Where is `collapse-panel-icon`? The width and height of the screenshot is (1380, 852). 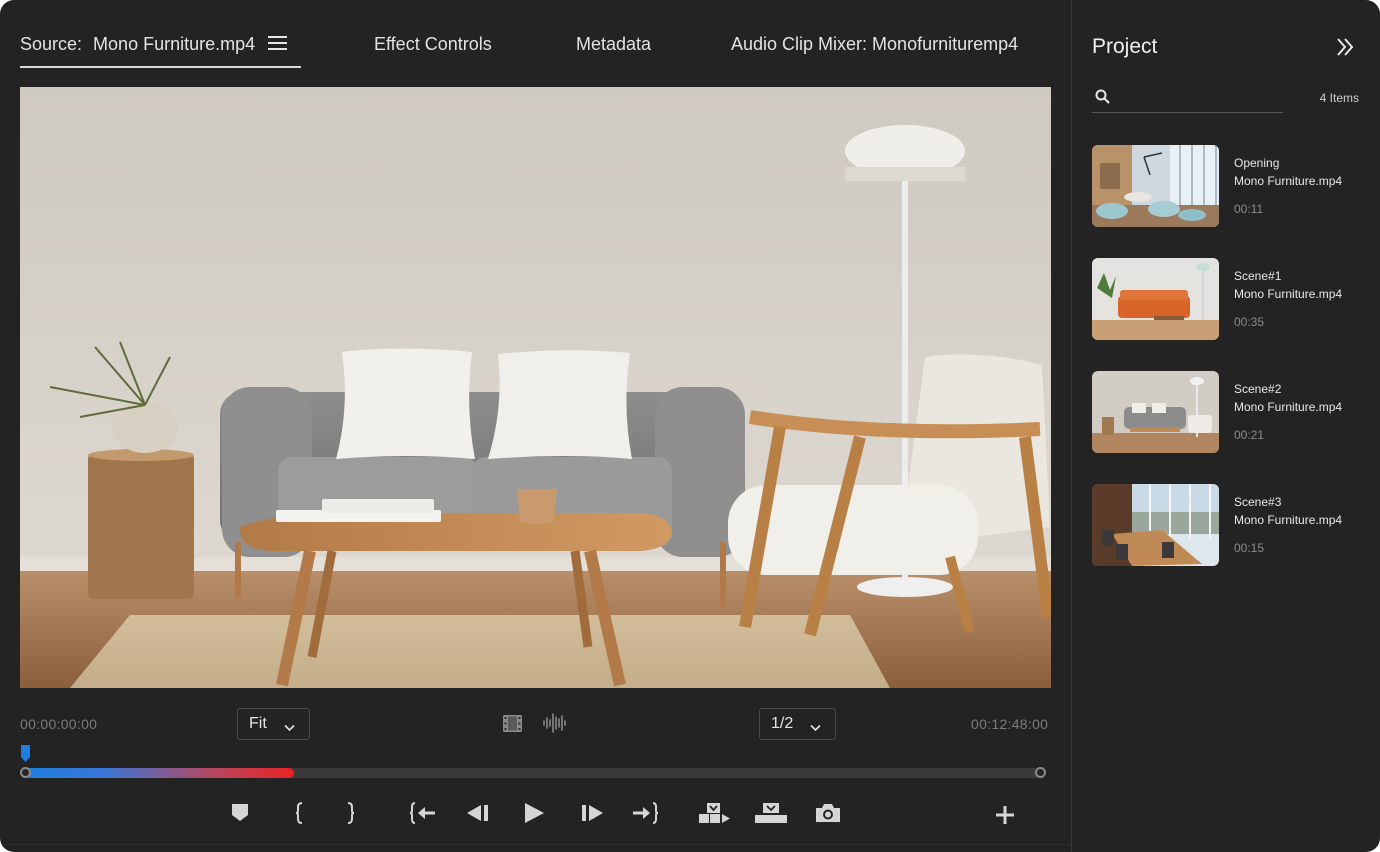 collapse-panel-icon is located at coordinates (1345, 49).